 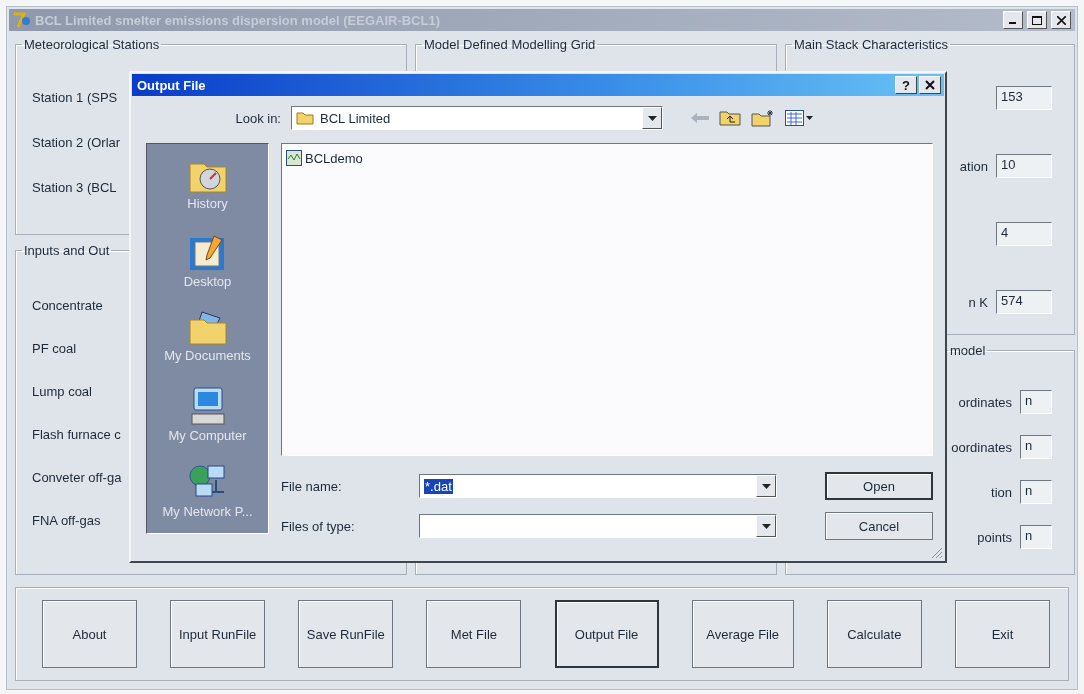 I want to click on file-item: BCLdemo, so click(x=324, y=158).